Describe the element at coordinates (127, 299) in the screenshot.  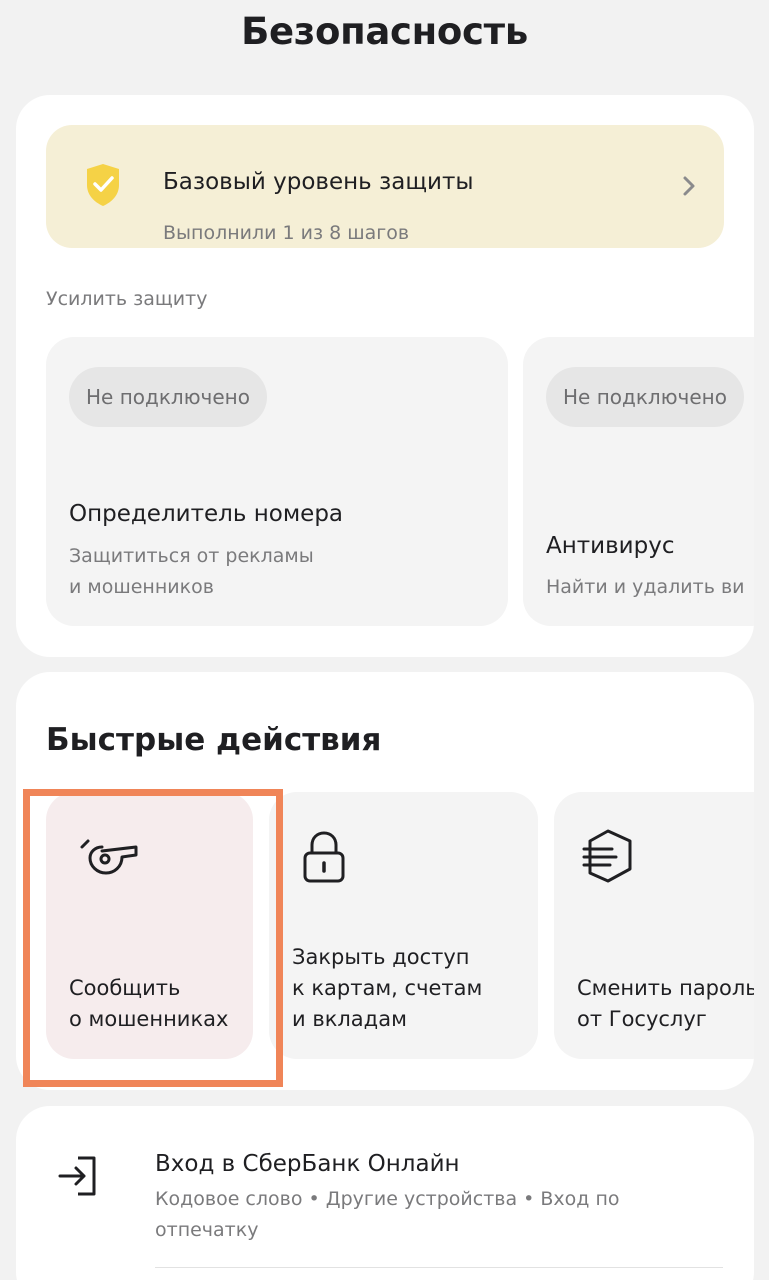
I see `strengthen-protection-label: Усилить защиту` at that location.